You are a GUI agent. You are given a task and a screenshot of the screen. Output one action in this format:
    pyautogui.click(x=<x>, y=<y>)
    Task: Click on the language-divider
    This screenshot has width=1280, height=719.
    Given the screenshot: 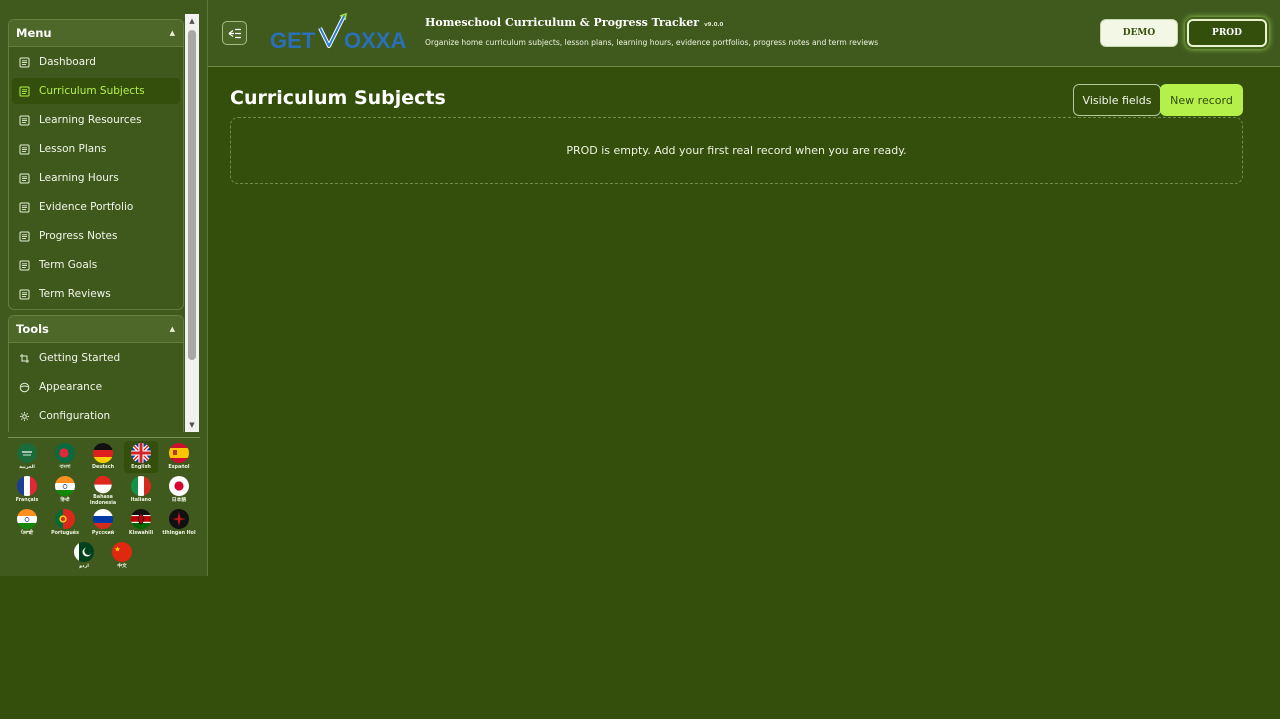 What is the action you would take?
    pyautogui.click(x=104, y=437)
    